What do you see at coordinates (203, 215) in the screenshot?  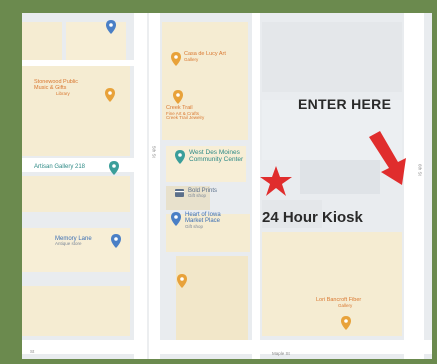 I see `poi-name: Heart of Iowa` at bounding box center [203, 215].